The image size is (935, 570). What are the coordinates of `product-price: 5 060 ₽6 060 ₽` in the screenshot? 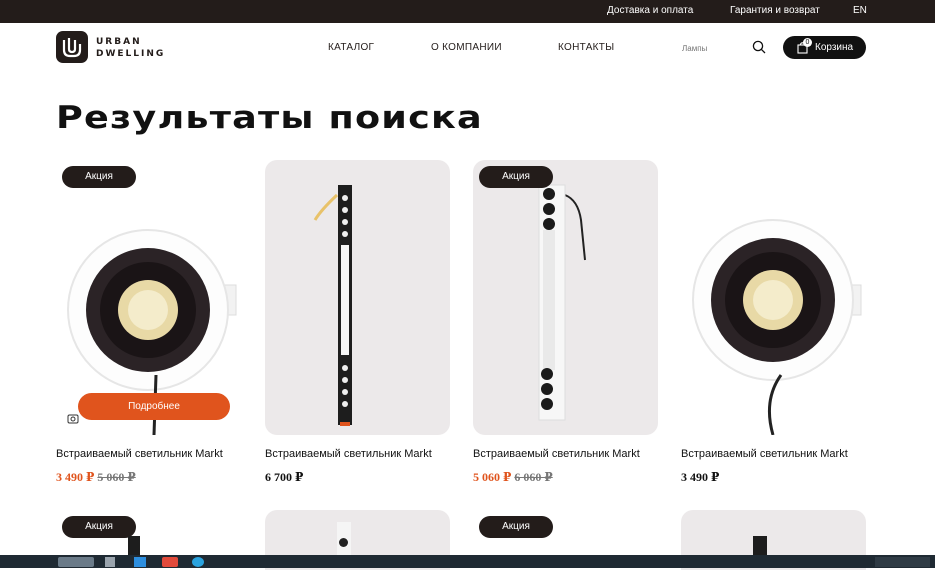 It's located at (513, 477).